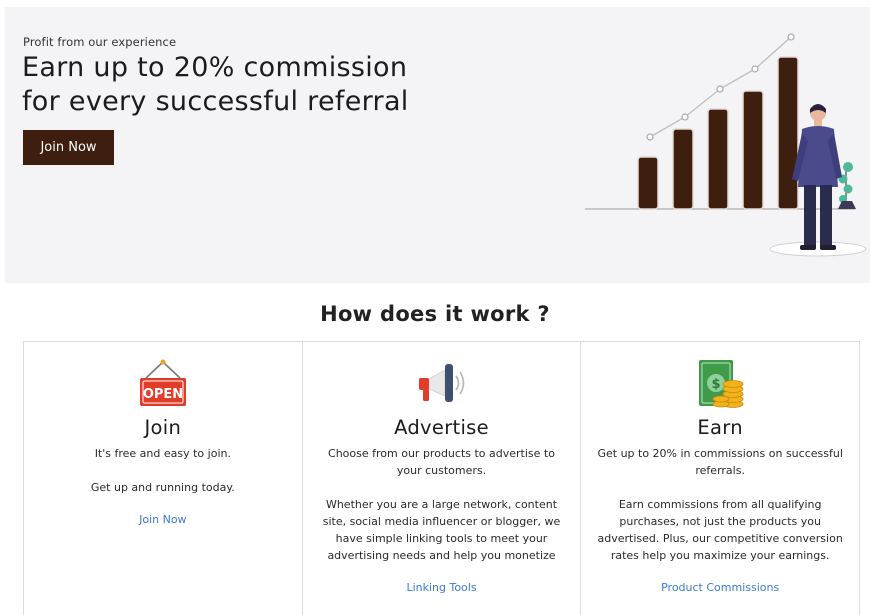 The width and height of the screenshot is (870, 615). I want to click on card-join-paragraph-1: It's free and easy to join., so click(162, 453).